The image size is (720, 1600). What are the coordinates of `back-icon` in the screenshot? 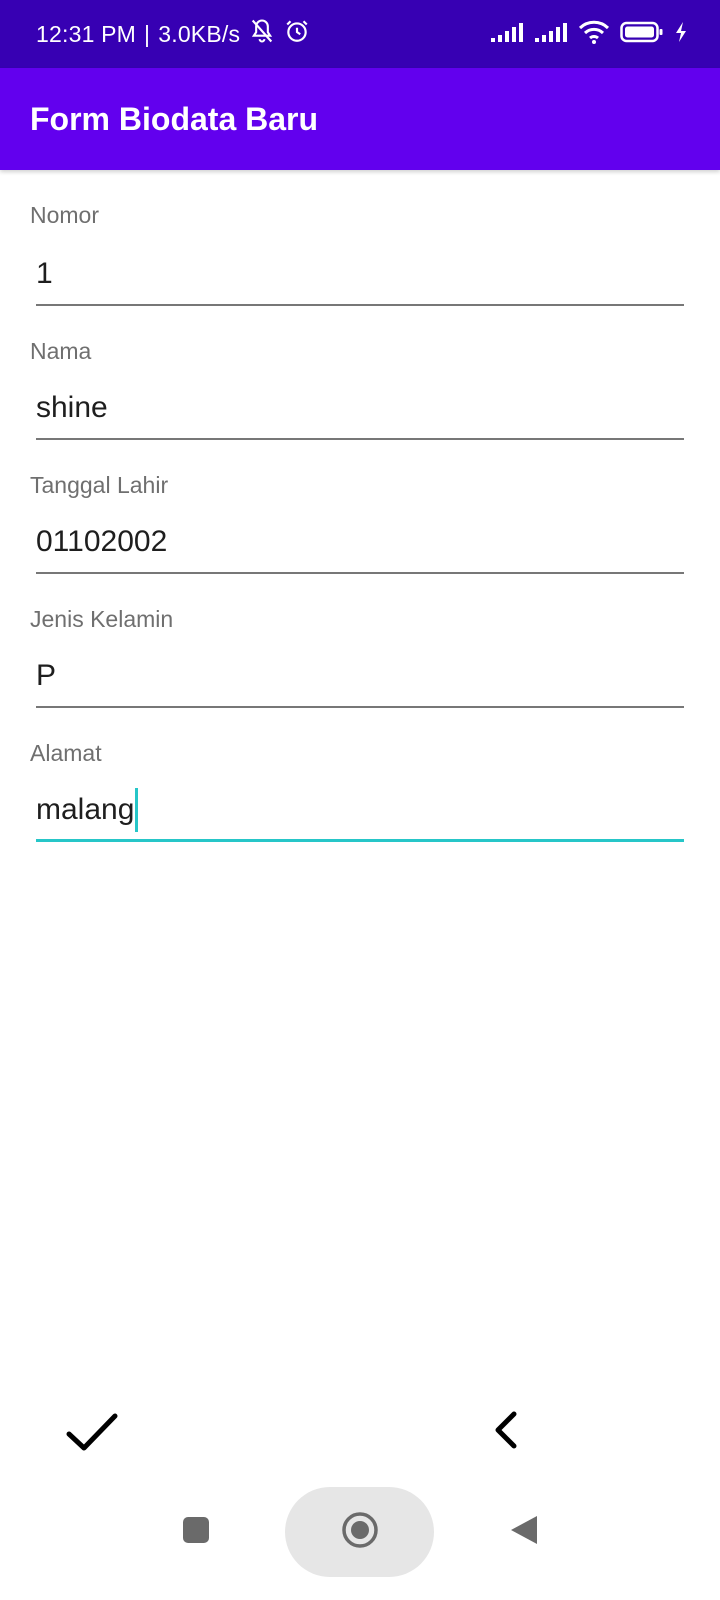 It's located at (524, 1532).